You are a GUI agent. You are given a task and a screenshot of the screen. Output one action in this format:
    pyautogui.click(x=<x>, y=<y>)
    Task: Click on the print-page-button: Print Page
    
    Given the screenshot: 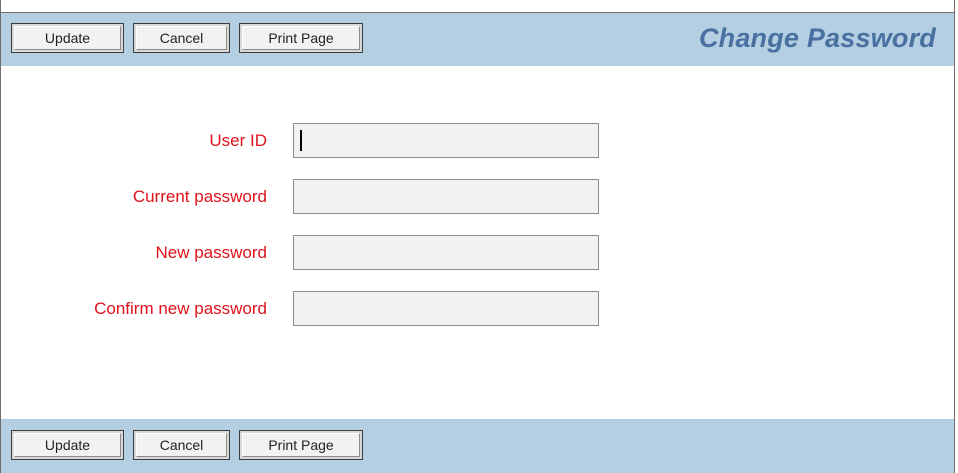 What is the action you would take?
    pyautogui.click(x=301, y=38)
    